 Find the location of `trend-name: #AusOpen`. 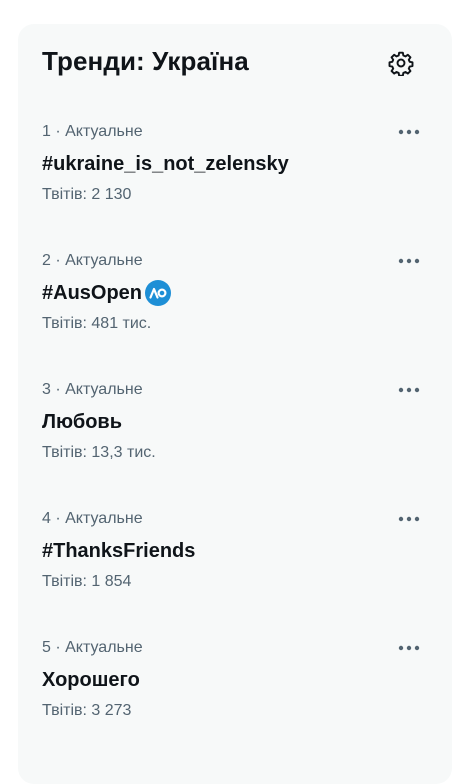

trend-name: #AusOpen is located at coordinates (235, 293).